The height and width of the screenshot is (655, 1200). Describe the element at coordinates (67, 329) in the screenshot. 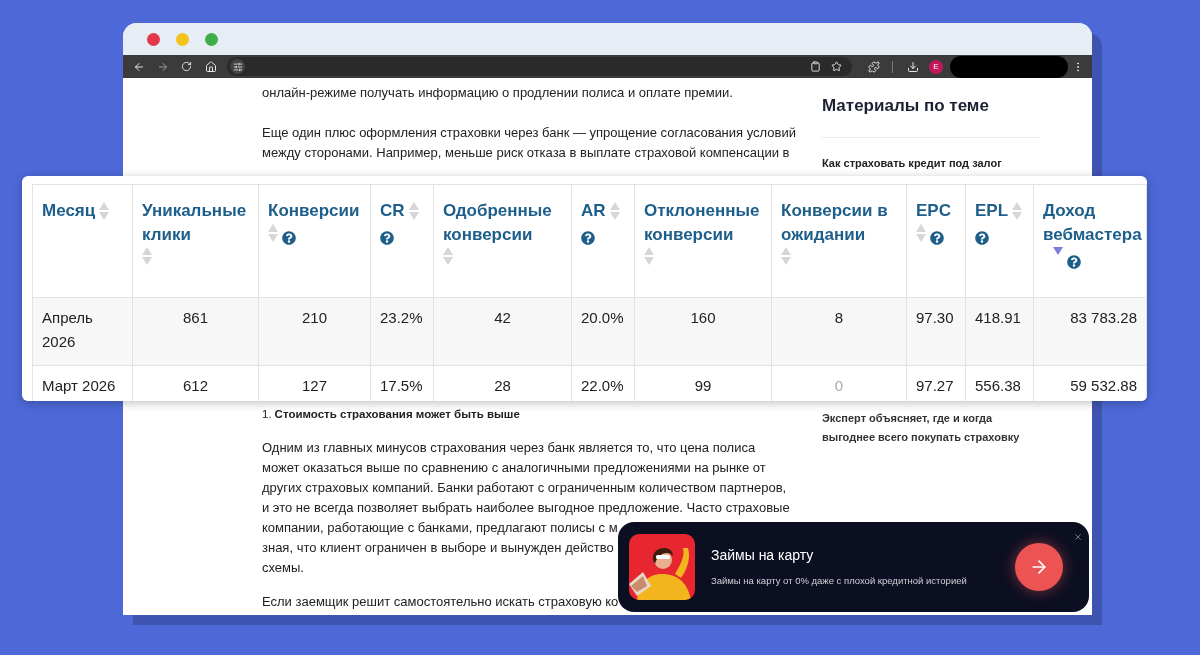

I see `table-cell: Апрель 2026` at that location.